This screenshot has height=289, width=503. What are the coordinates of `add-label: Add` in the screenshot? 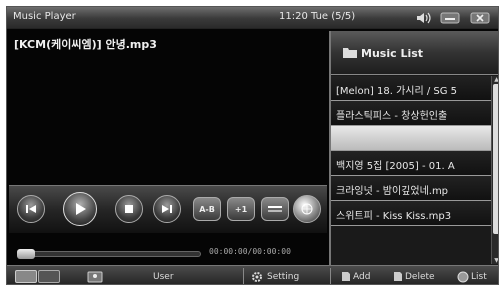 It's located at (362, 276).